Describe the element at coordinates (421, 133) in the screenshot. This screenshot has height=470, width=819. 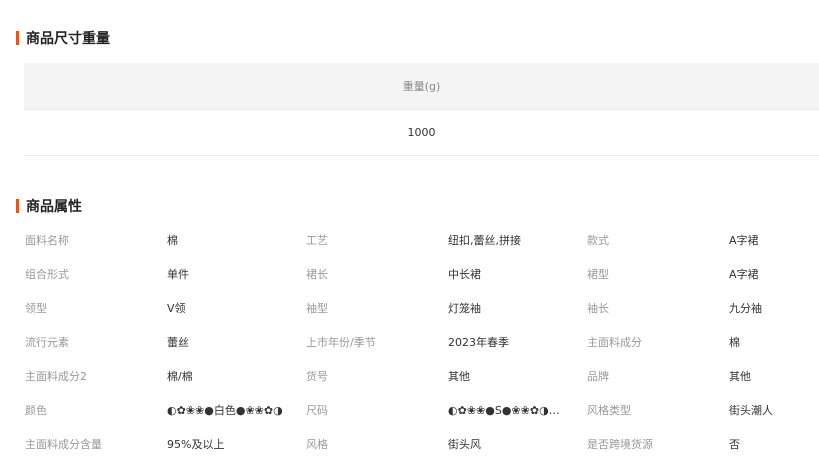
I see `weight-value: 1000` at that location.